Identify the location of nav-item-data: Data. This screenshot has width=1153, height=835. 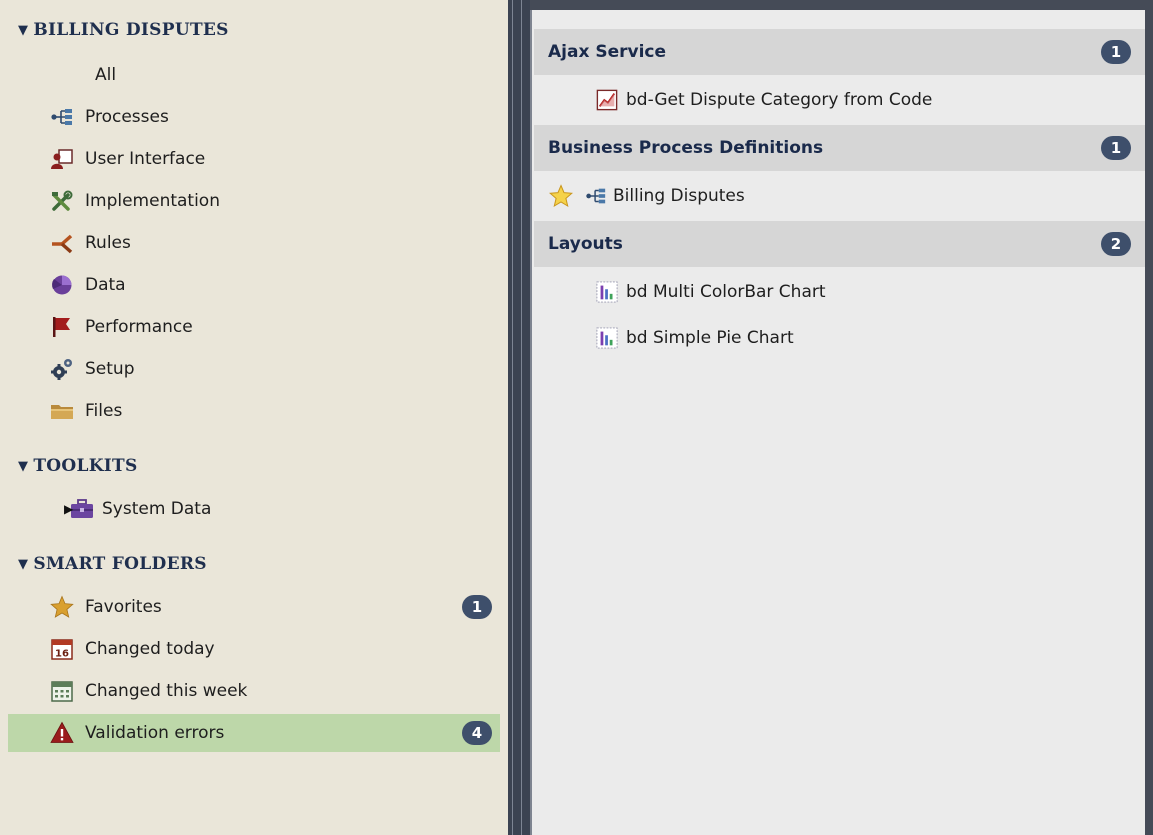
(254, 285).